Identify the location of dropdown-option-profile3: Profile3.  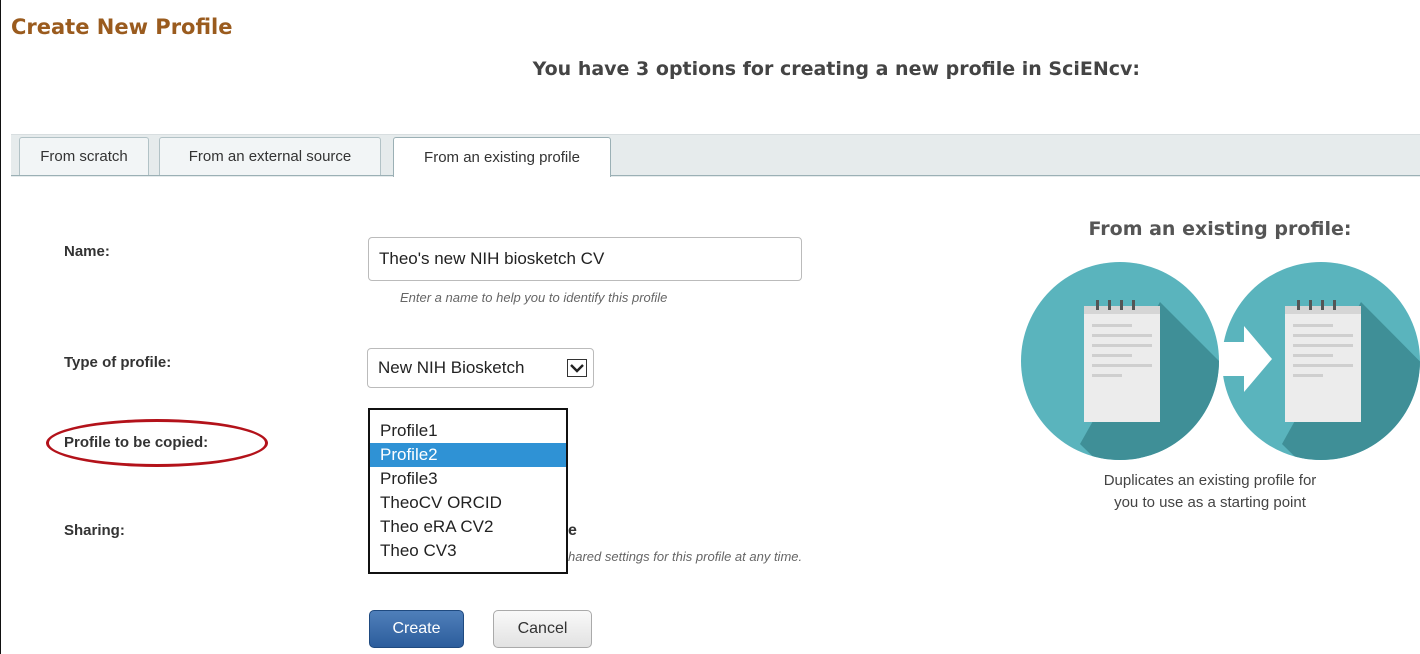
(468, 479).